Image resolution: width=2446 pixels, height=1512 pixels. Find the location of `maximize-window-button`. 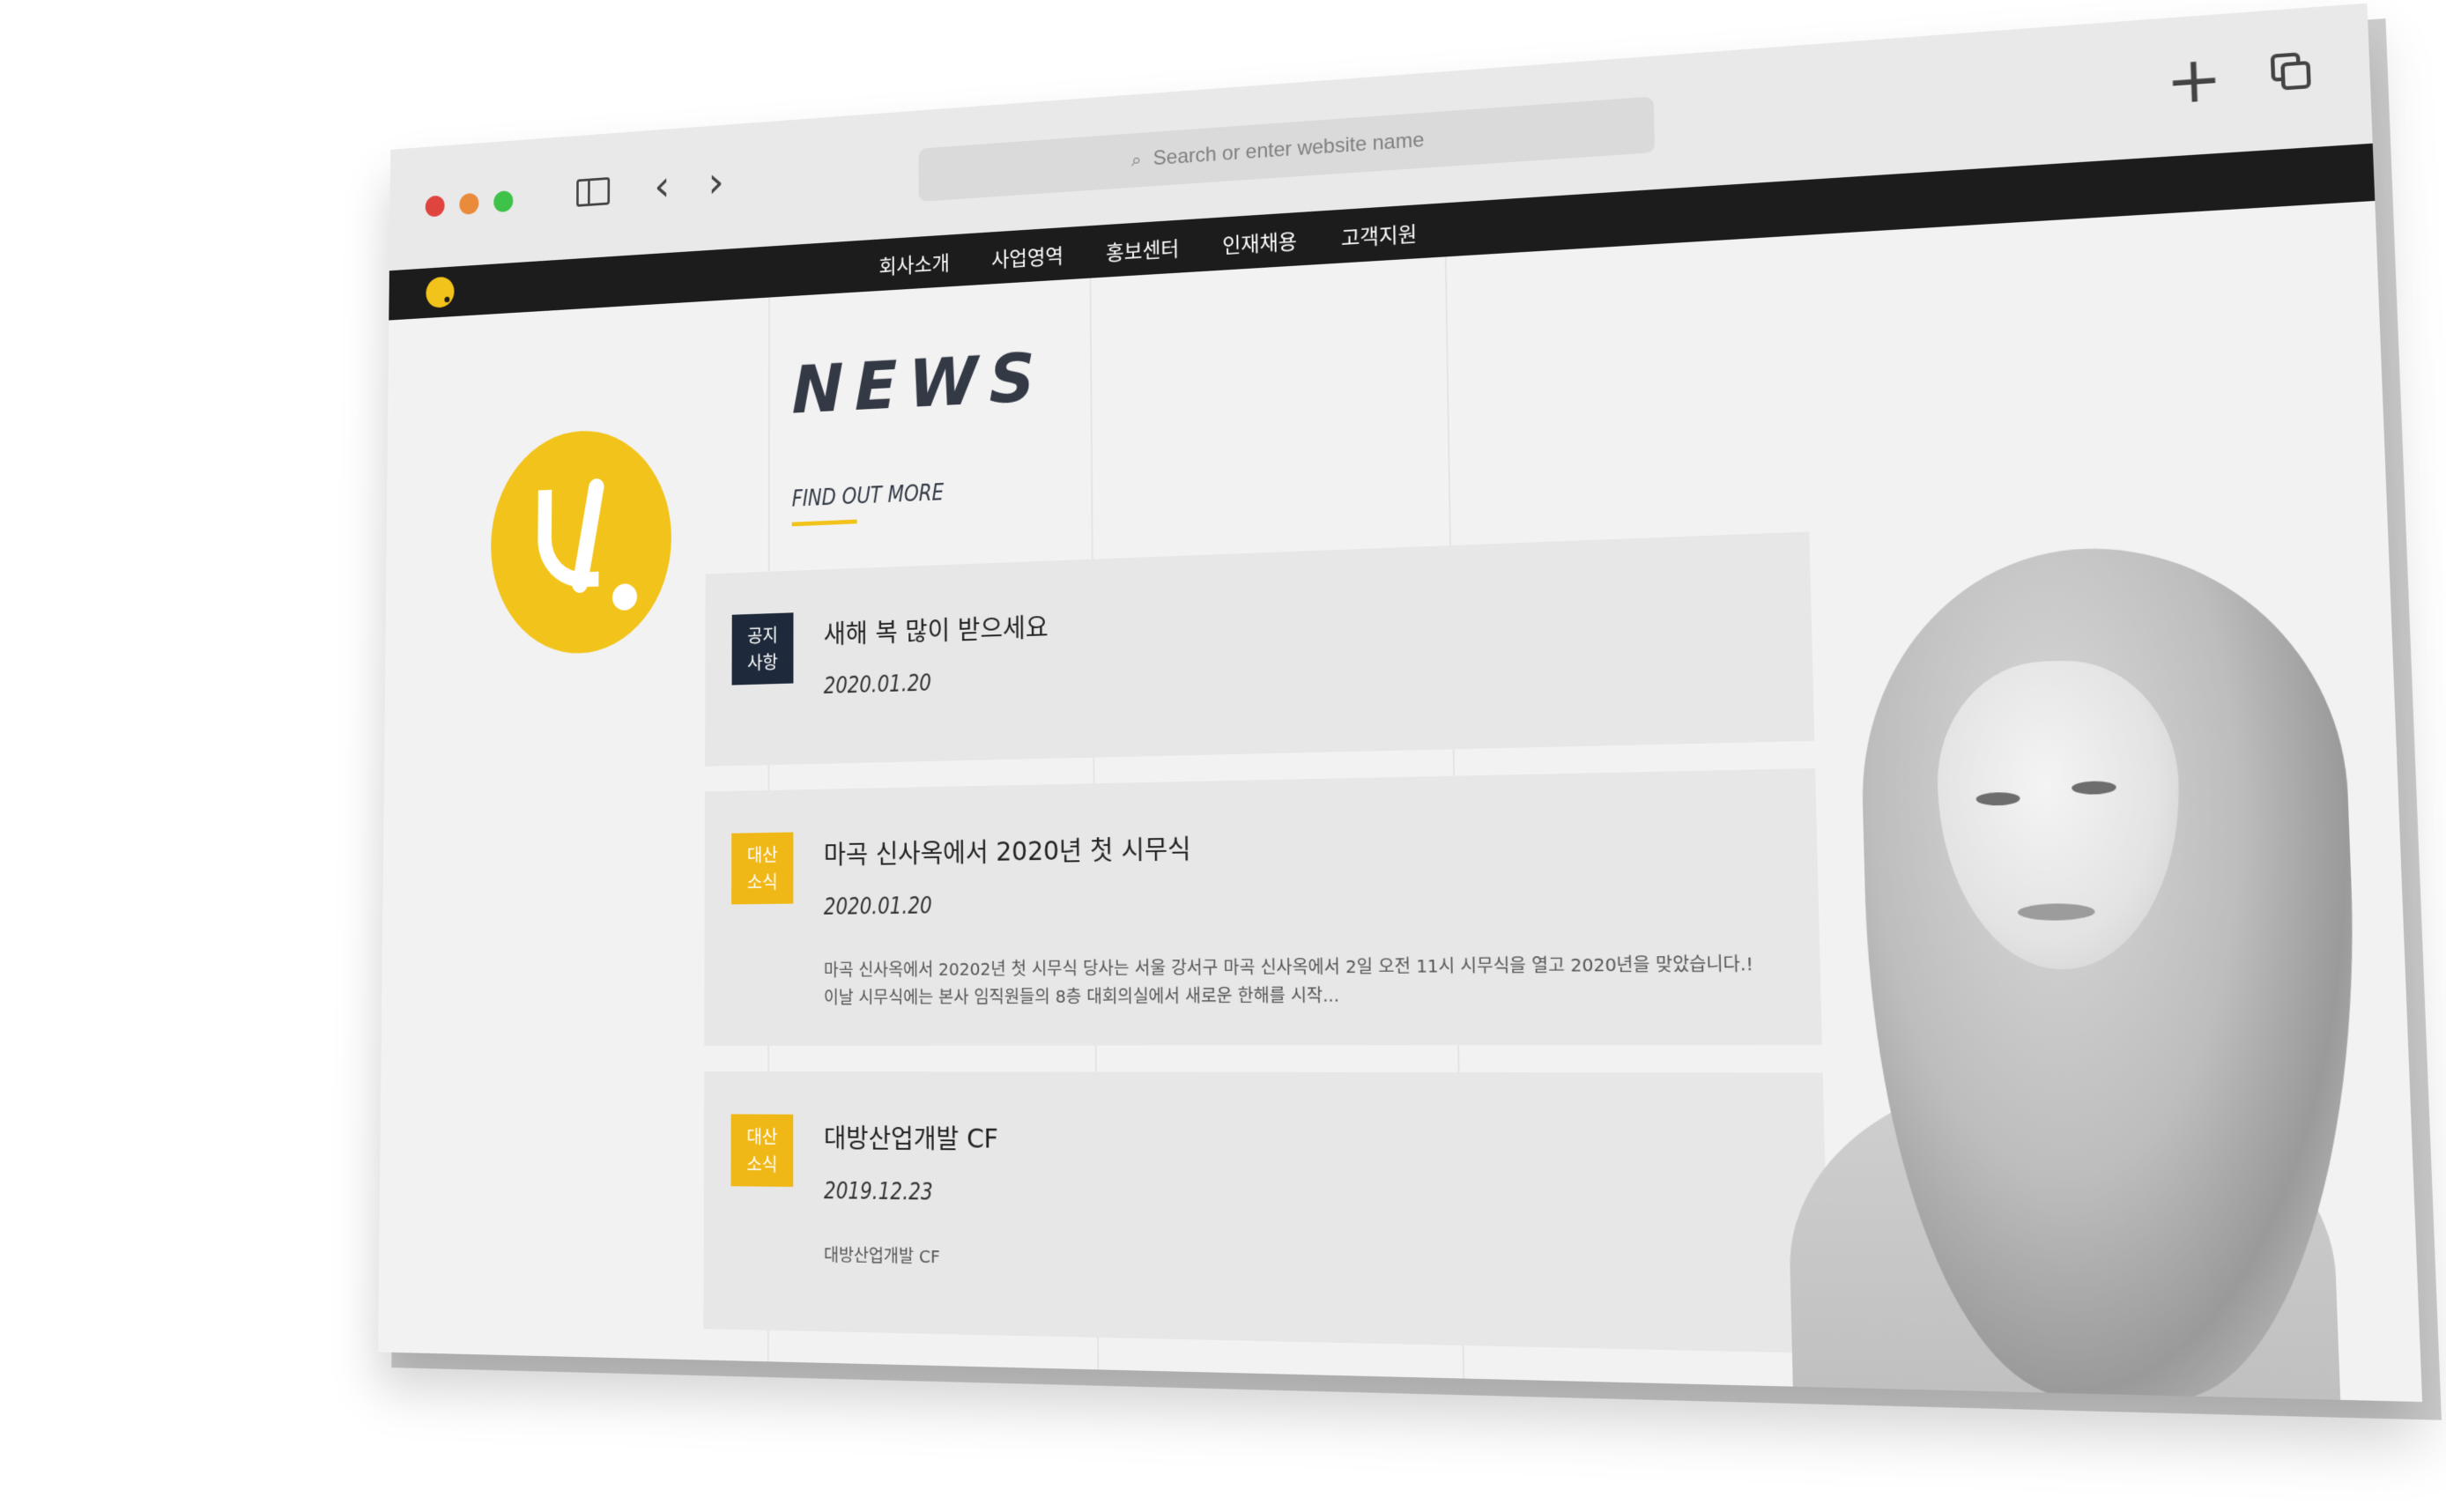

maximize-window-button is located at coordinates (503, 201).